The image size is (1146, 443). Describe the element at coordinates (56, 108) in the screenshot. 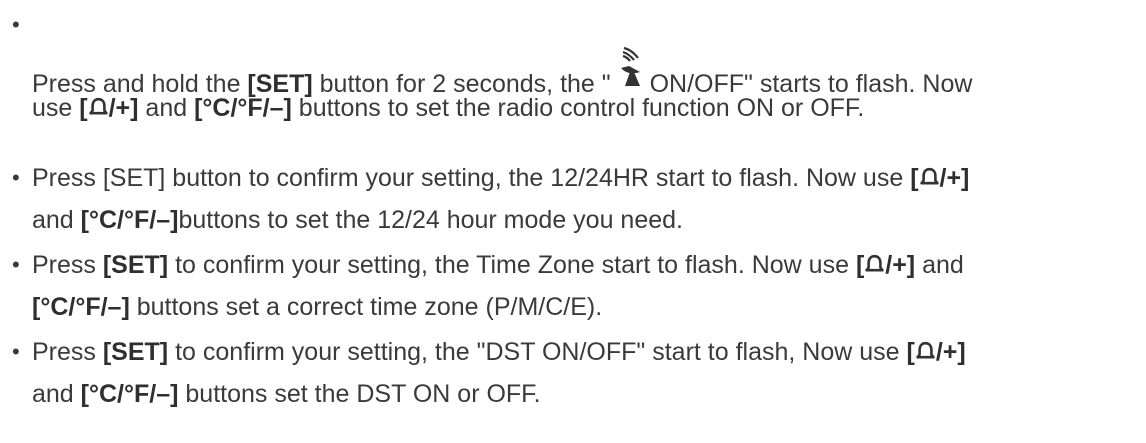

I see `text-run: use` at that location.